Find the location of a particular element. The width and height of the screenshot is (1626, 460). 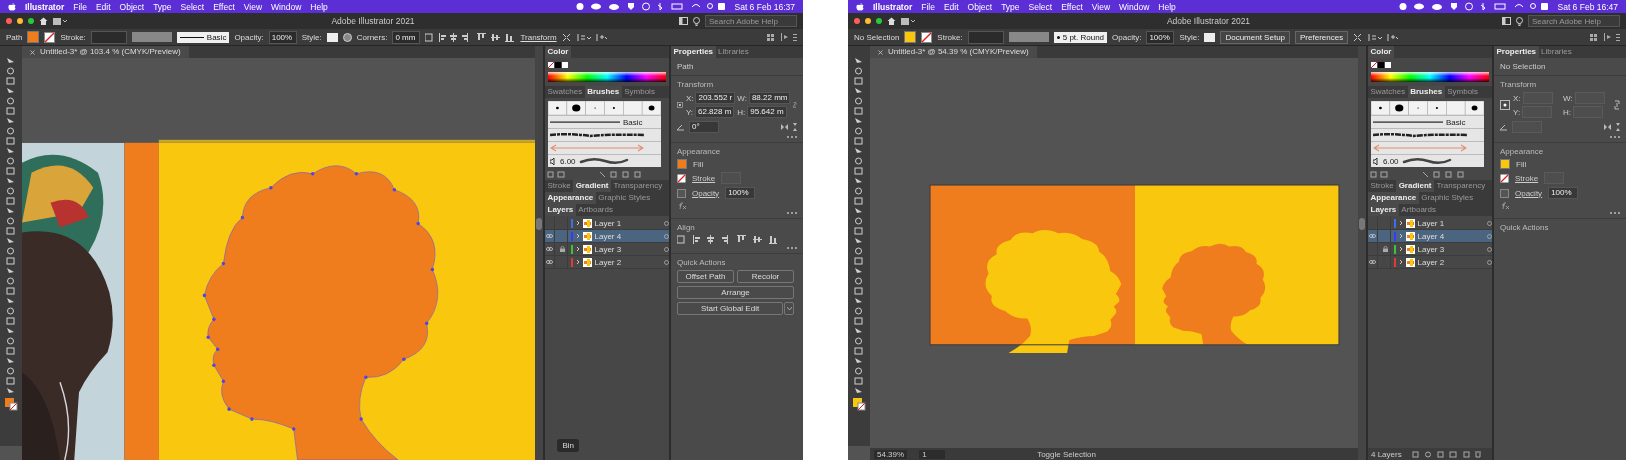

clock: Sat 6 Feb 16:37 is located at coordinates (764, 6).